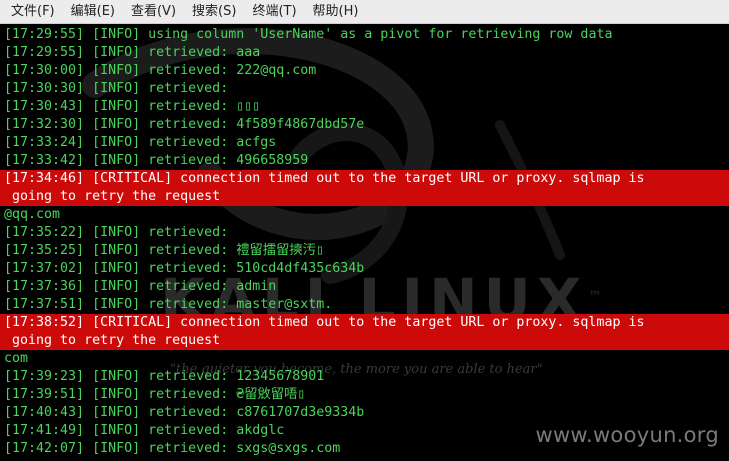  Describe the element at coordinates (364, 287) in the screenshot. I see `info-log-line: [17:37:36] [INFO] retrieved: admin` at that location.